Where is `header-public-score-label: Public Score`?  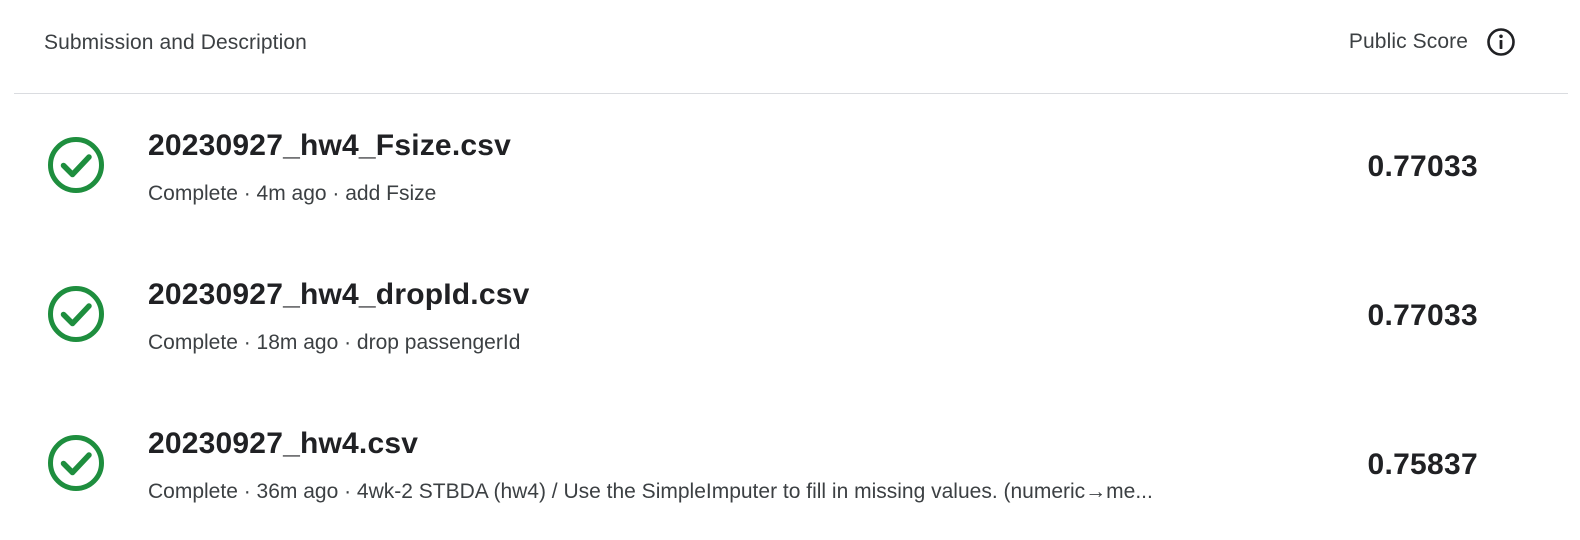
header-public-score-label: Public Score is located at coordinates (1408, 41).